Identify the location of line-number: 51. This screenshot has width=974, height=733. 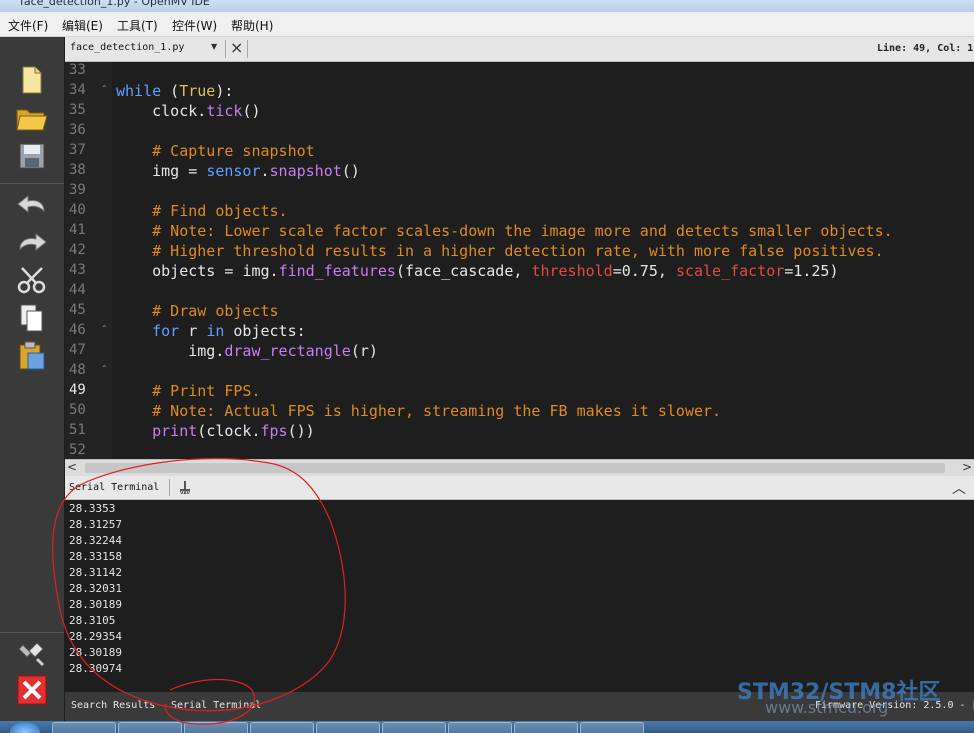
(77, 430).